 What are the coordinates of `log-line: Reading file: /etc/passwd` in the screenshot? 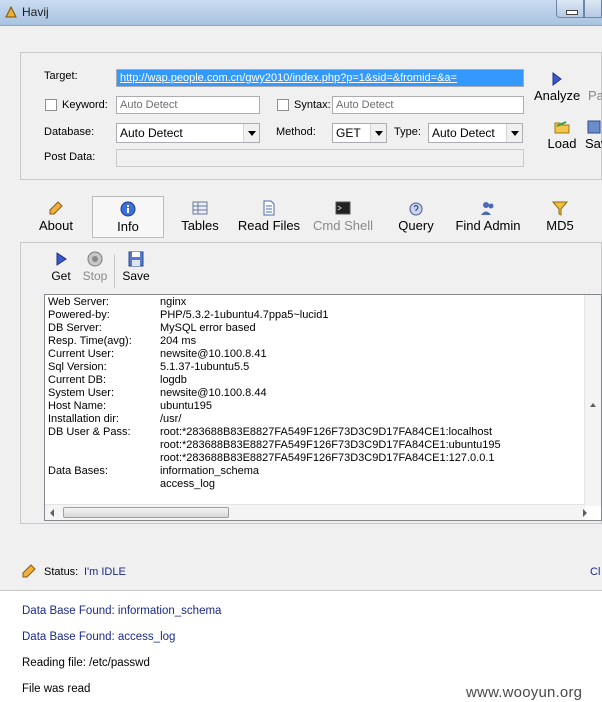 It's located at (86, 663).